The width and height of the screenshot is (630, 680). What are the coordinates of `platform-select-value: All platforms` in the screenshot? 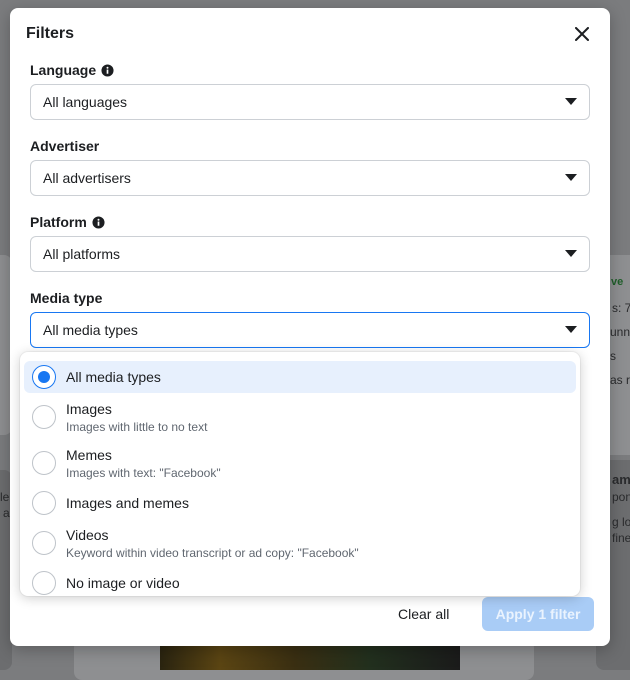 It's located at (82, 254).